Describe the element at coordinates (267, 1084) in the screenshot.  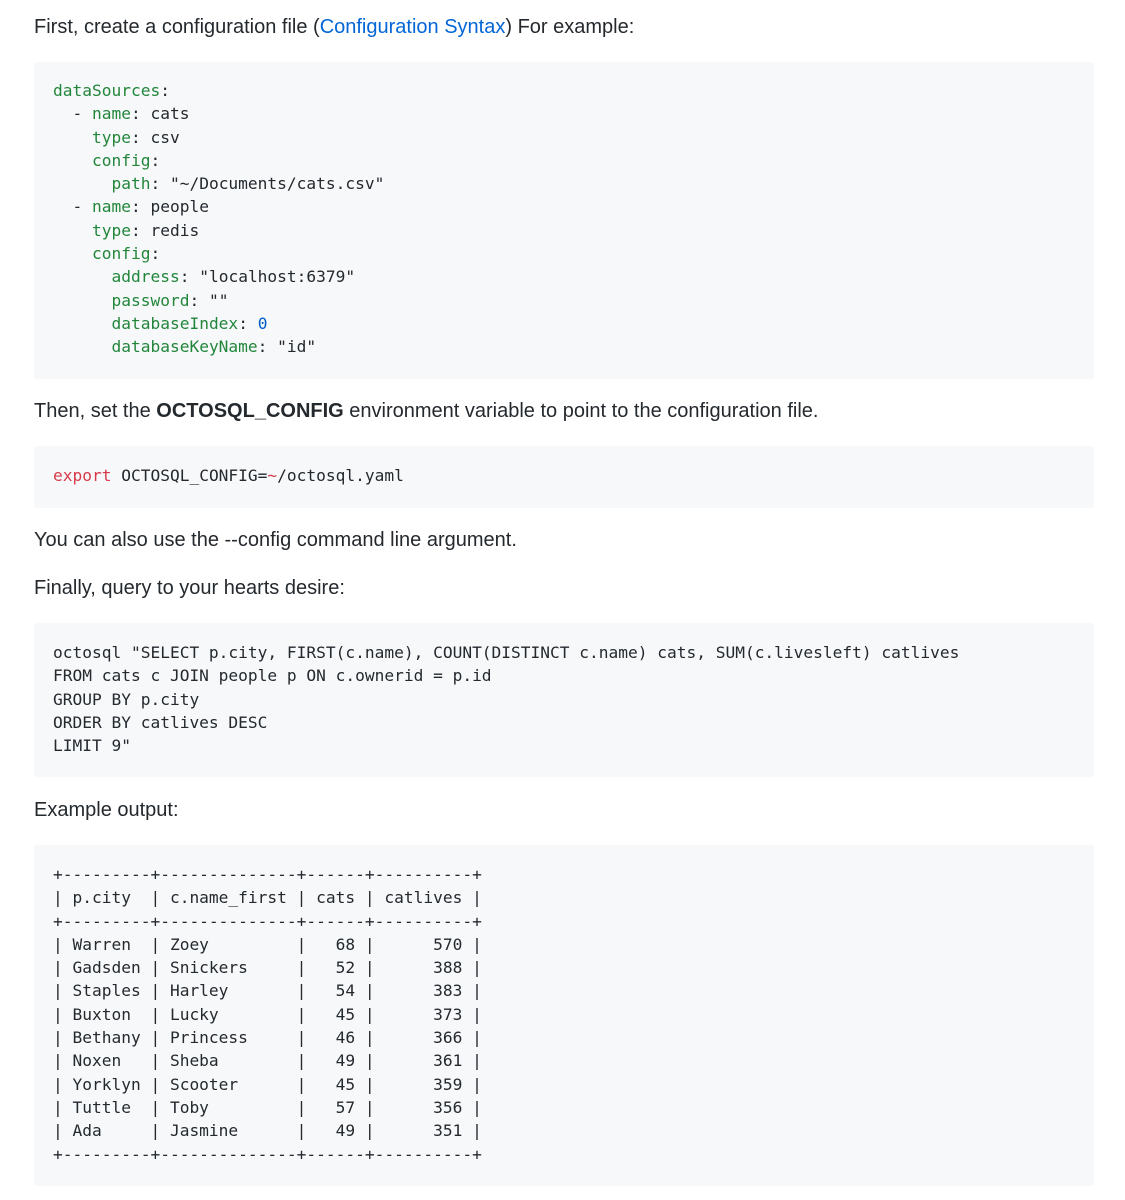
I see `output-line: | Yorklyn | Scooter | 45 | 359 |` at that location.